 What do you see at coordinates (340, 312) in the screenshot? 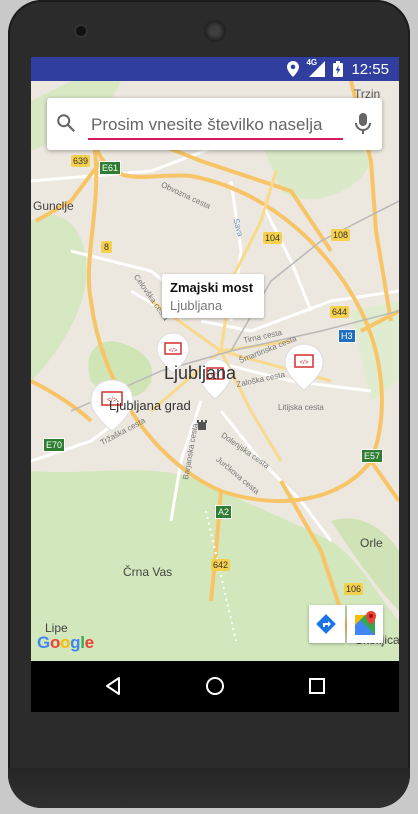
I see `road-badge: 644` at bounding box center [340, 312].